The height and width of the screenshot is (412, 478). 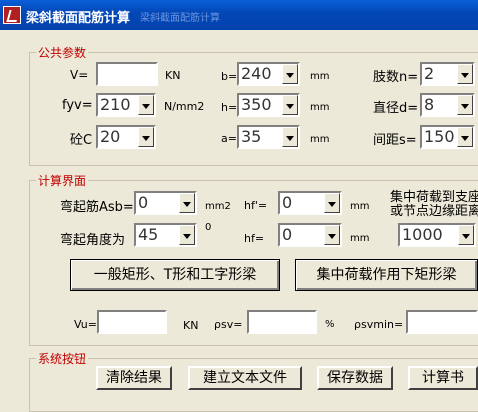 What do you see at coordinates (77, 105) in the screenshot?
I see `fyv-label: fyv=` at bounding box center [77, 105].